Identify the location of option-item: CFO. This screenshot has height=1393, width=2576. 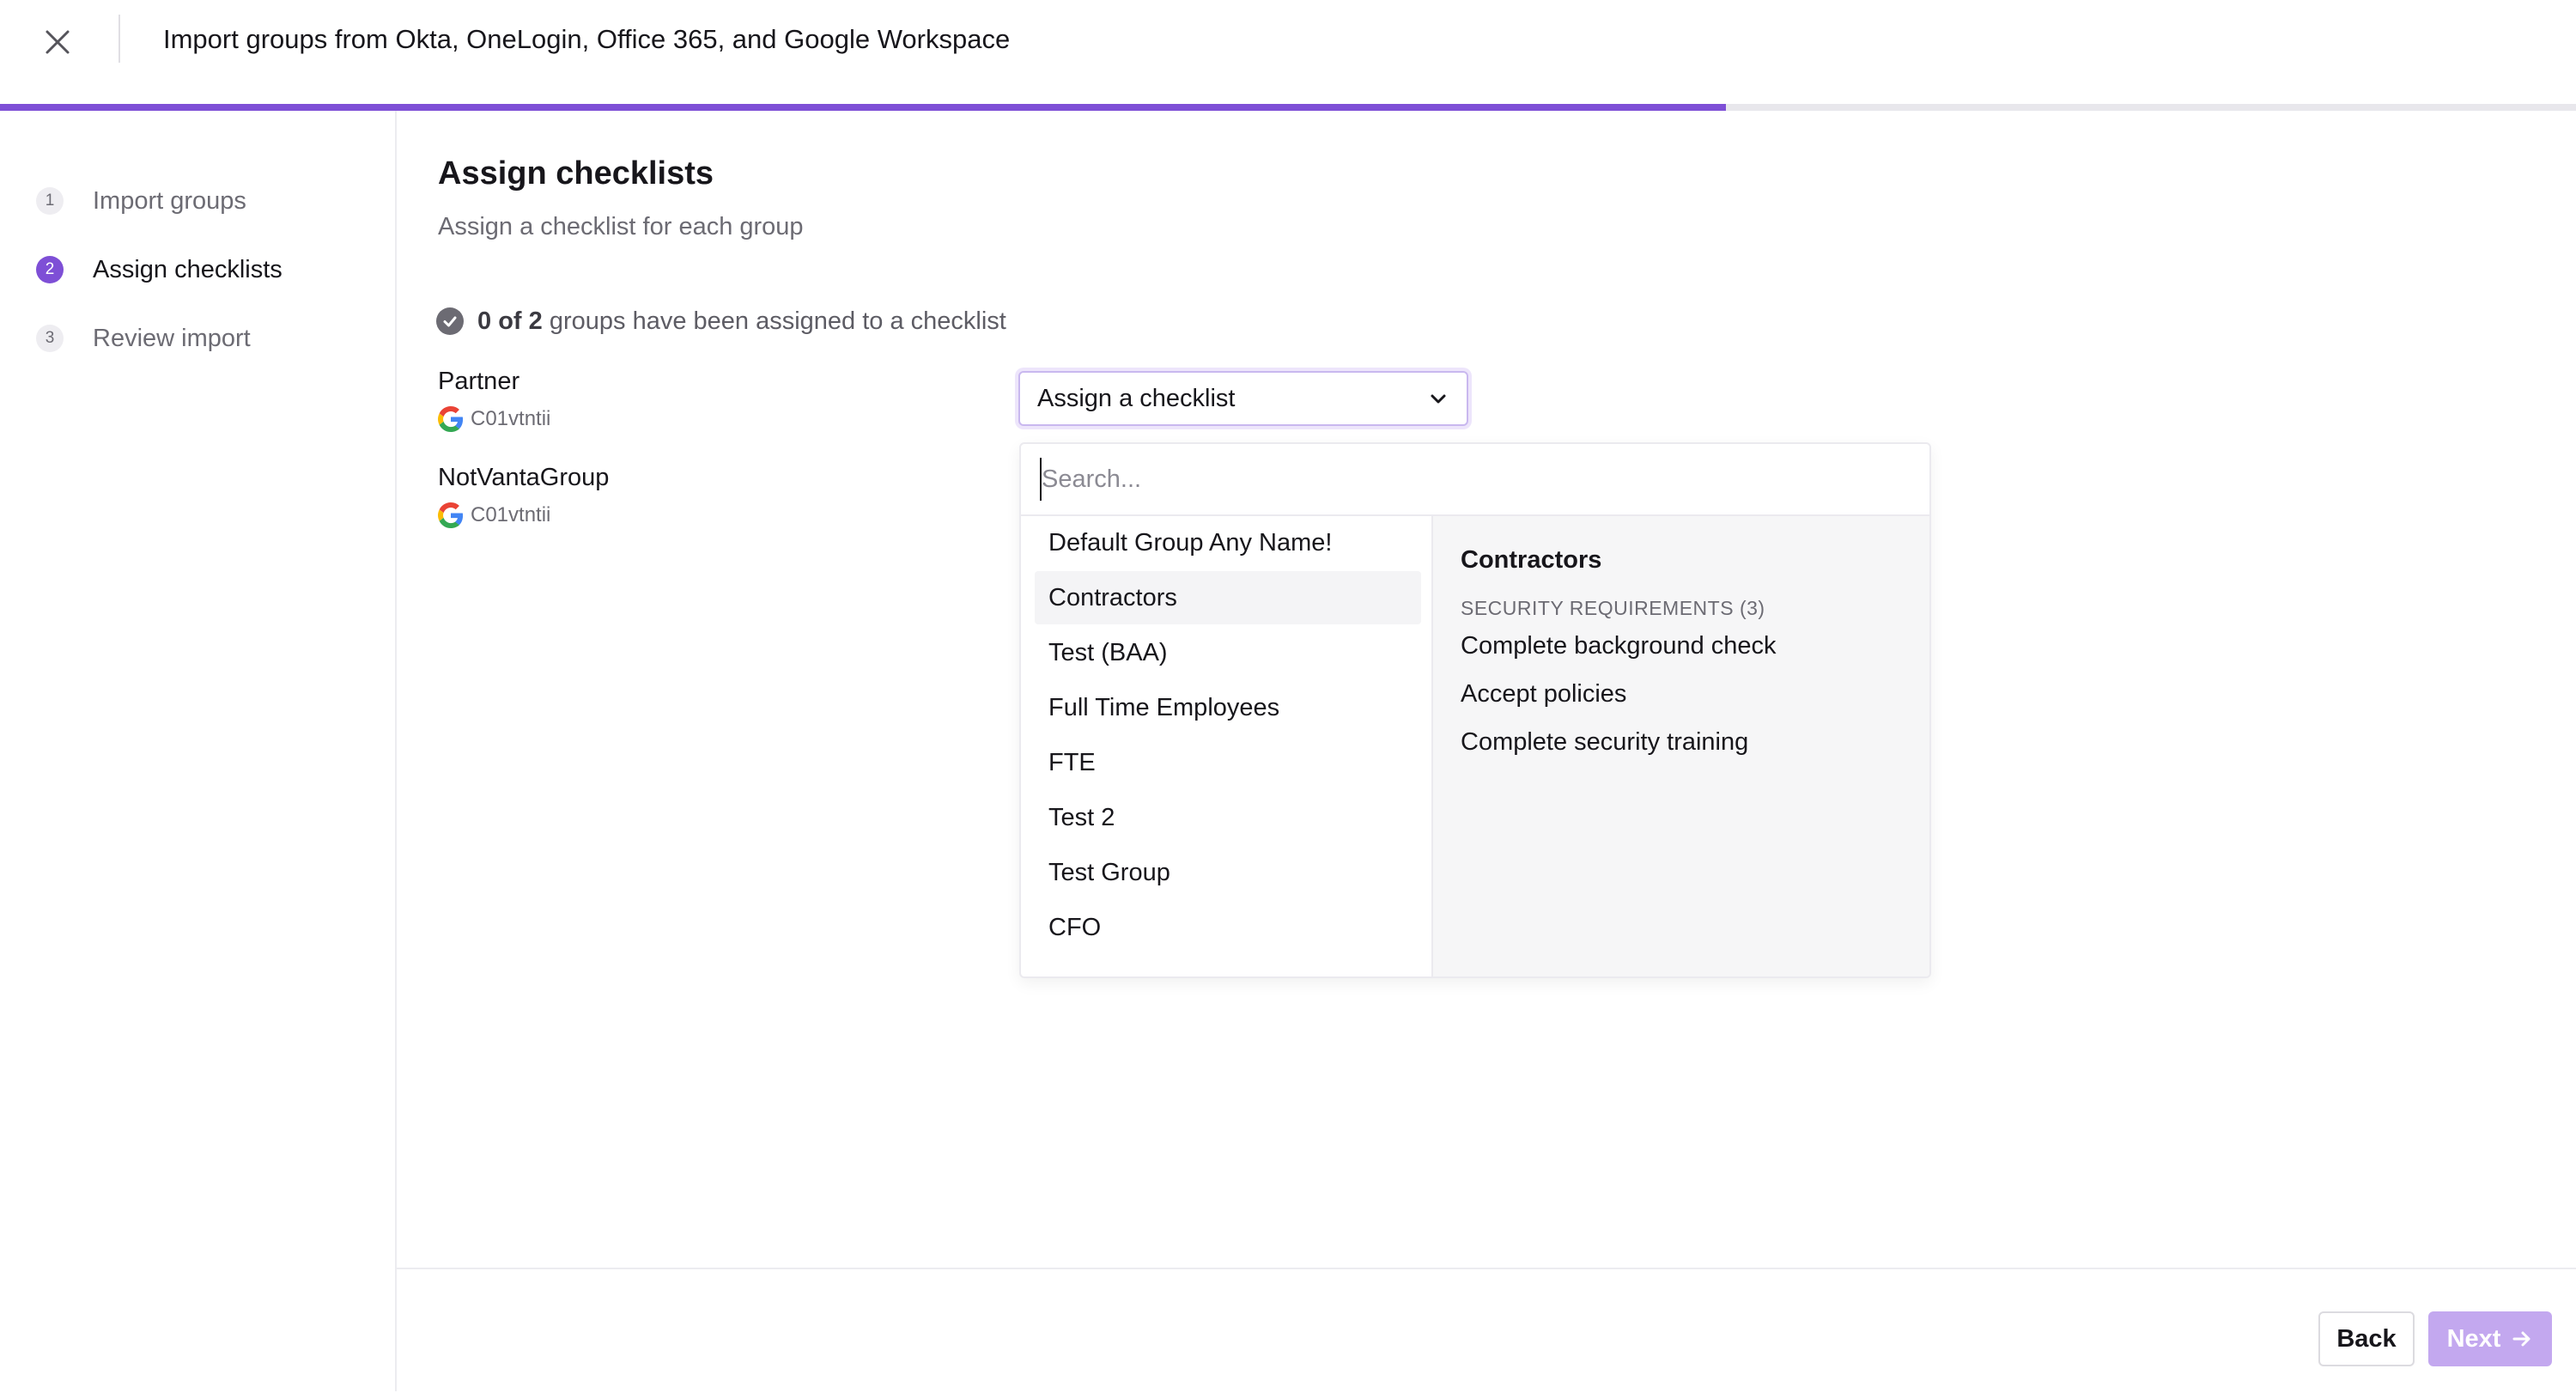
(1228, 928).